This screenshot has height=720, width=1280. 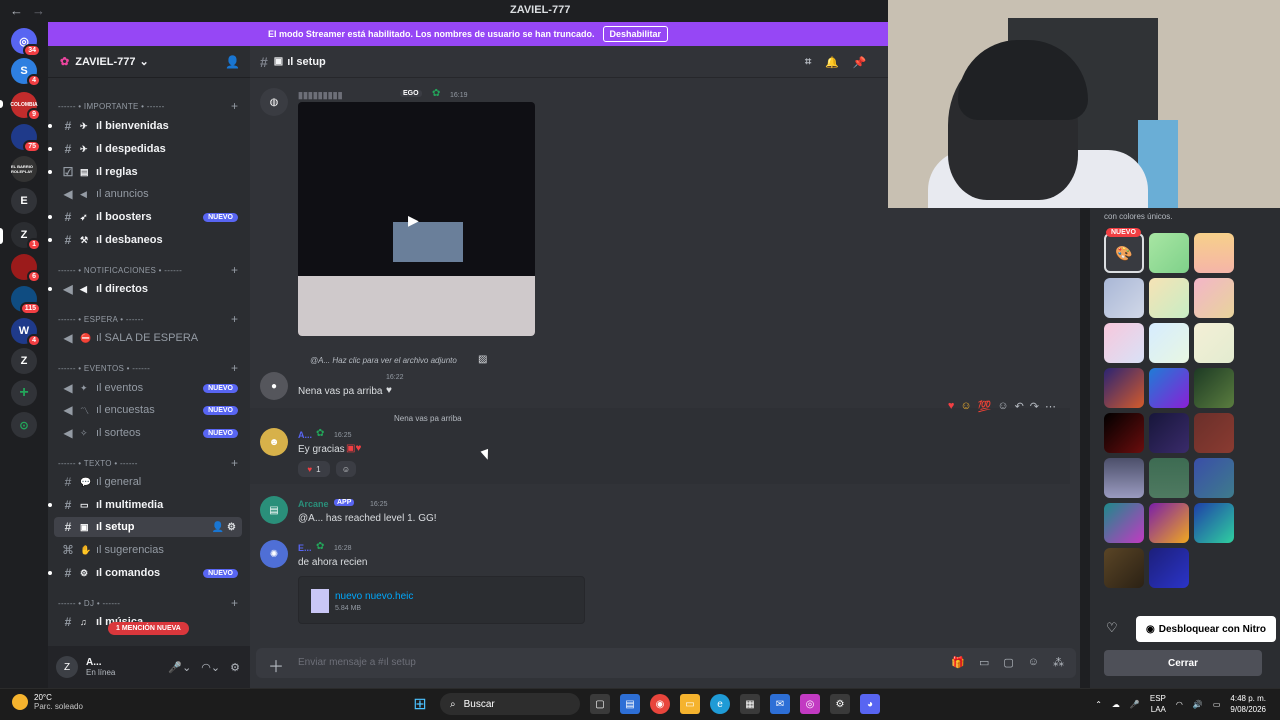 I want to click on heart-icon: ♡, so click(x=1117, y=631).